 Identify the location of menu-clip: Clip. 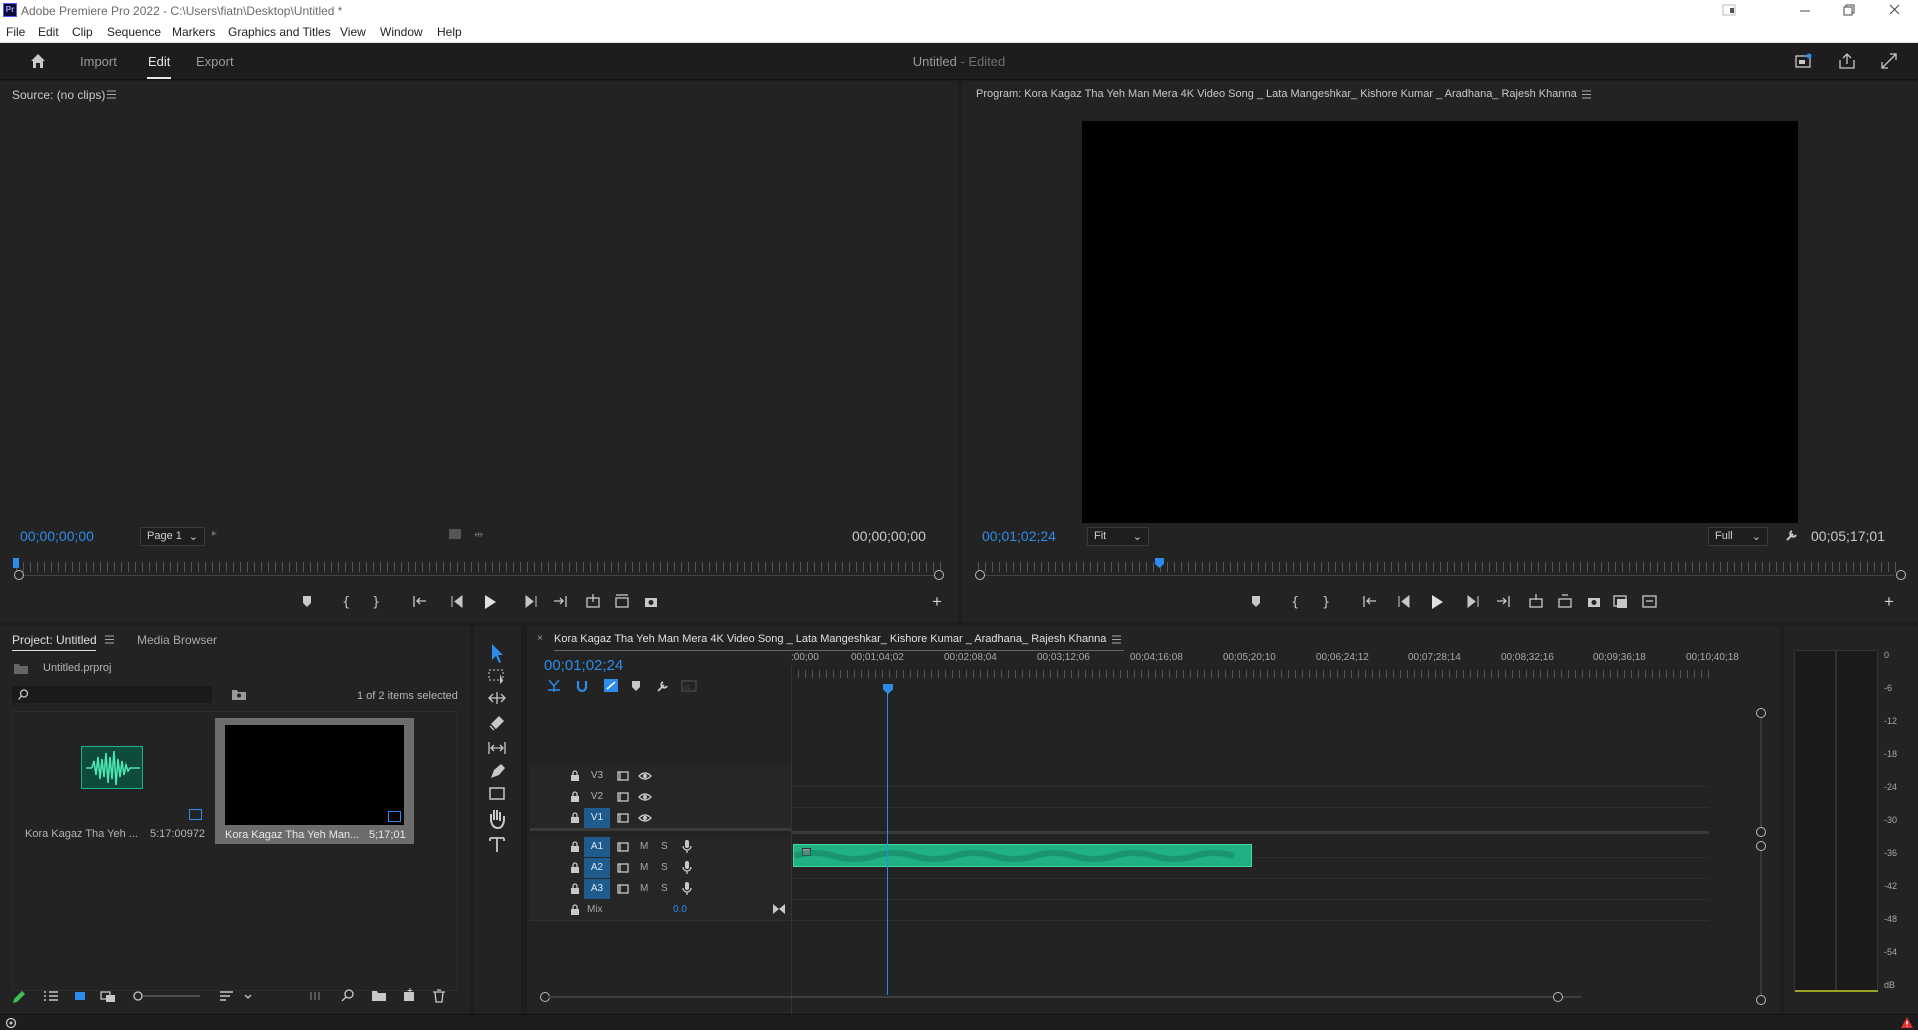
(82, 32).